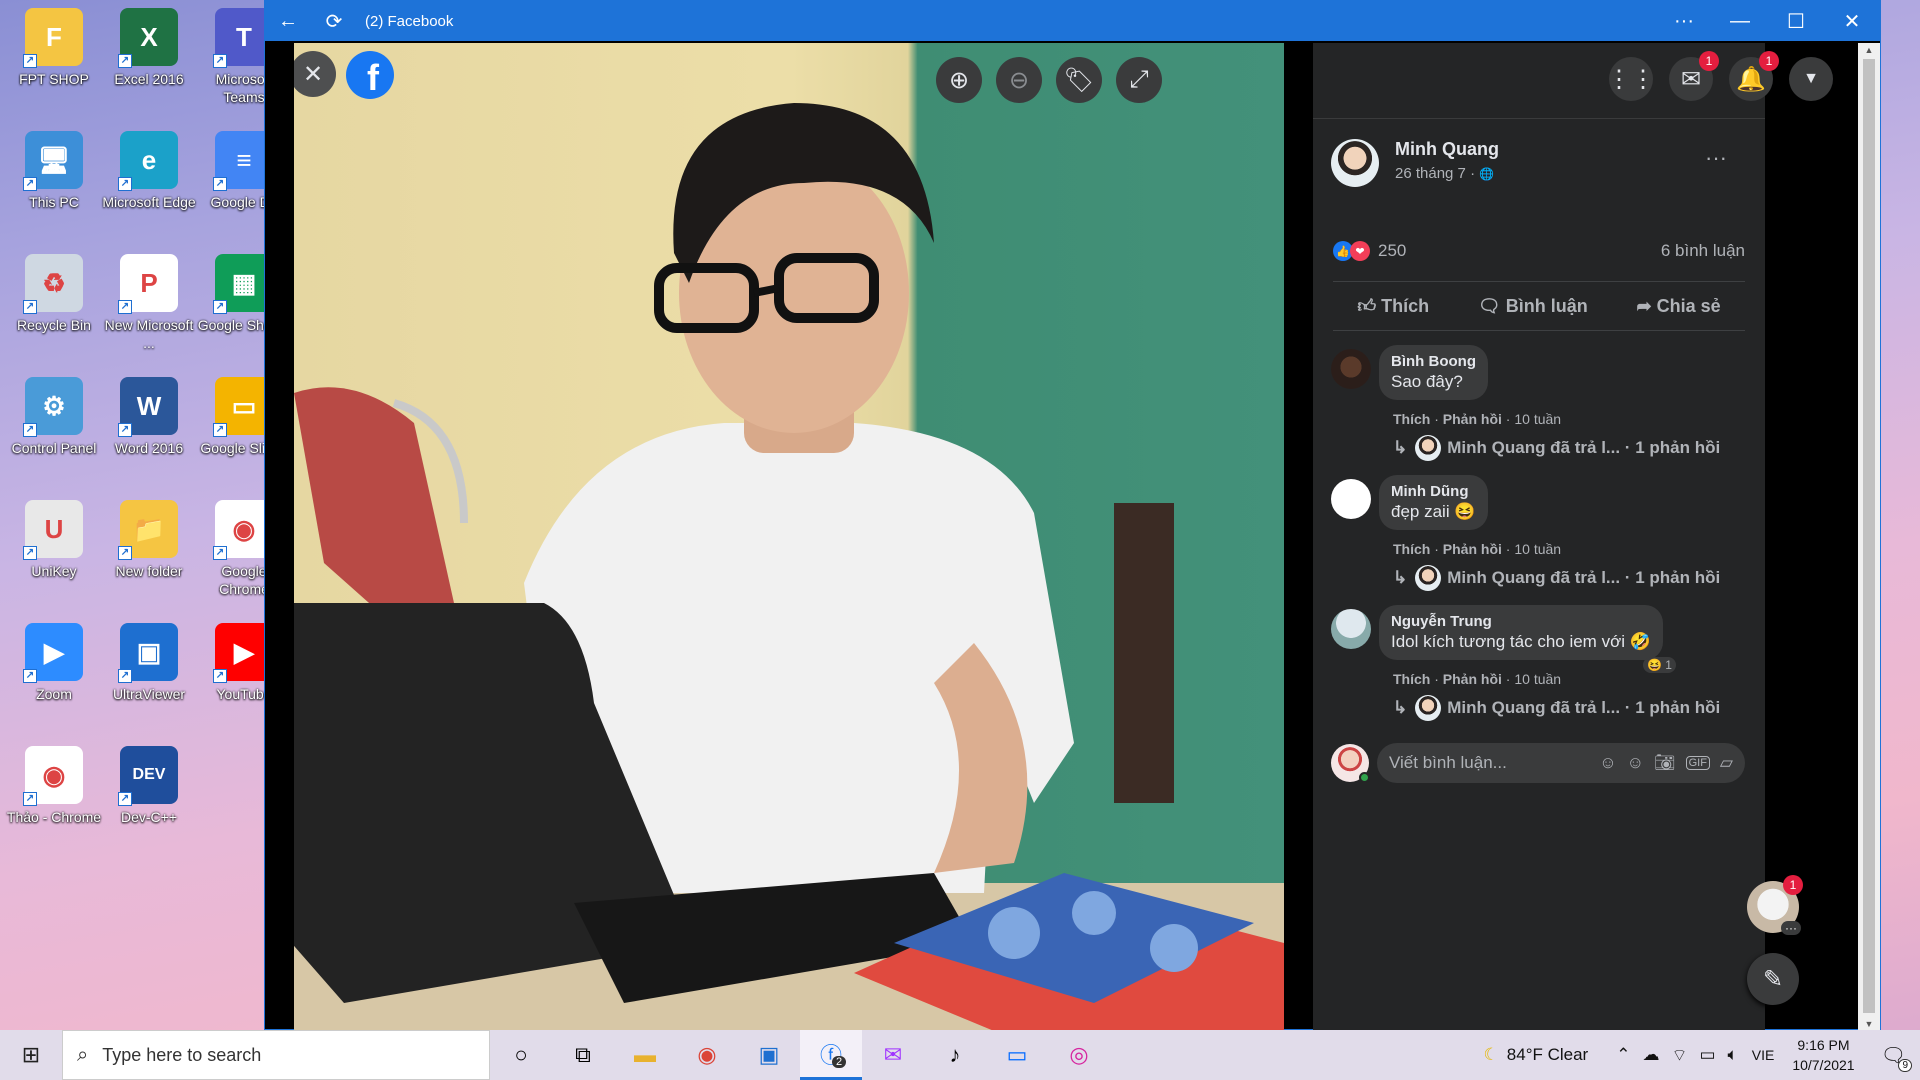  I want to click on taskbar-instagram: ◎, so click(1079, 1055).